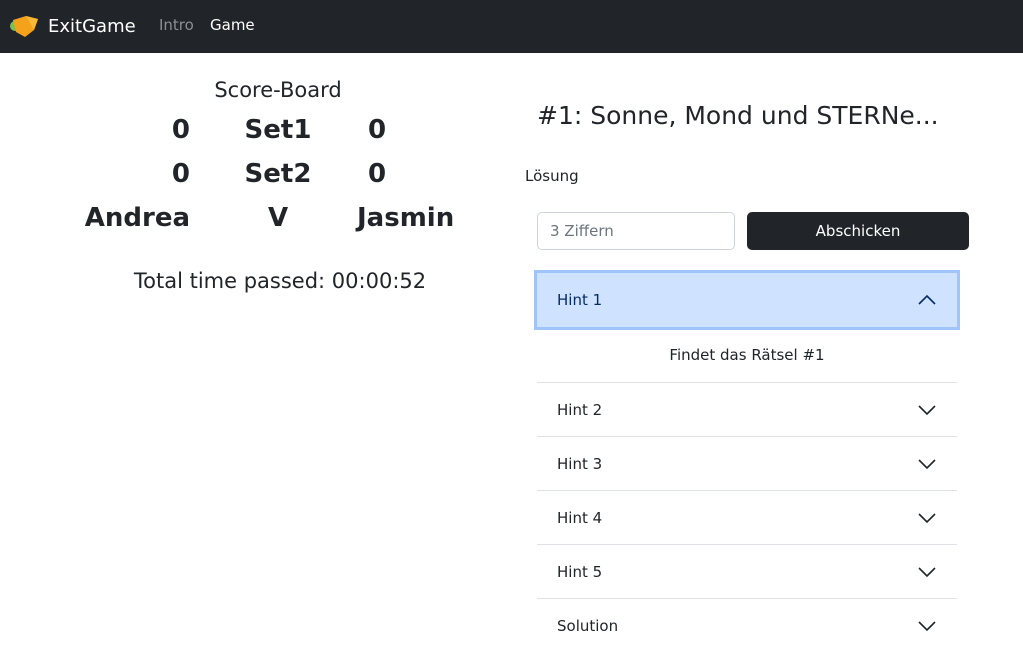 The width and height of the screenshot is (1023, 655). What do you see at coordinates (747, 300) in the screenshot?
I see `hint-1-header: Hint 1` at bounding box center [747, 300].